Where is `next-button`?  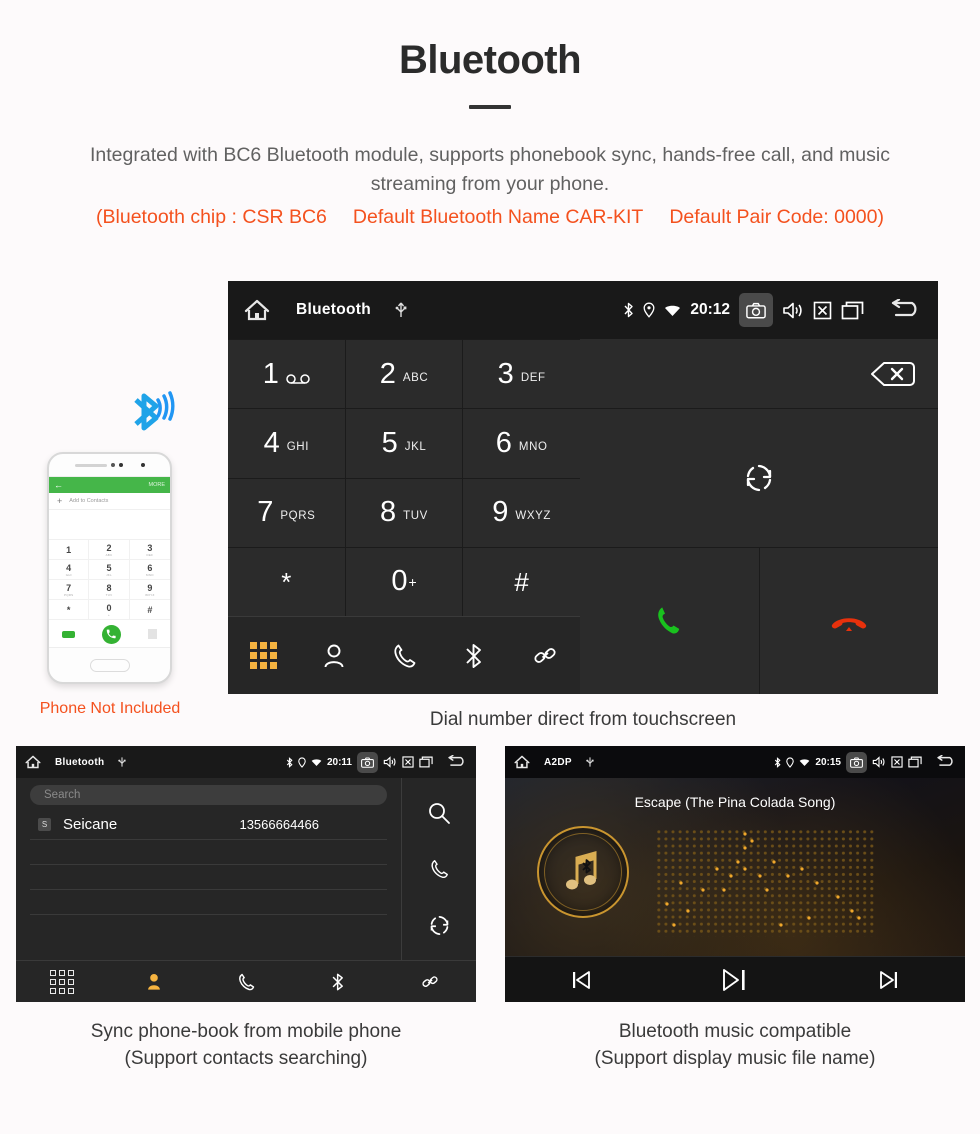
next-button is located at coordinates (889, 980).